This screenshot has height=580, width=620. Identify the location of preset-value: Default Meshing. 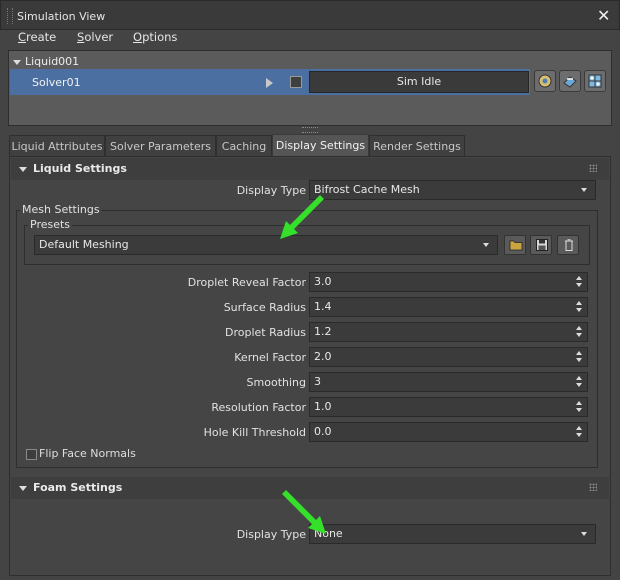
(84, 244).